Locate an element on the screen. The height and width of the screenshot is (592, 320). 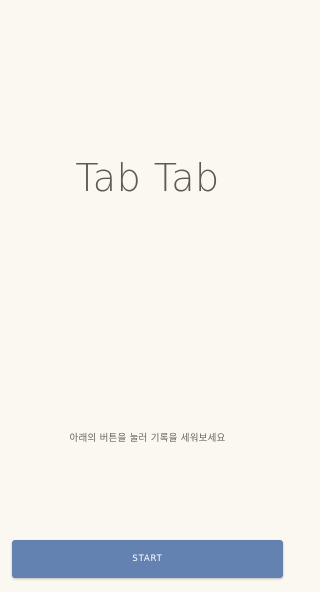
instruction-text: 아래의 버튼을 눌러 기록을 세워보세요 is located at coordinates (147, 438).